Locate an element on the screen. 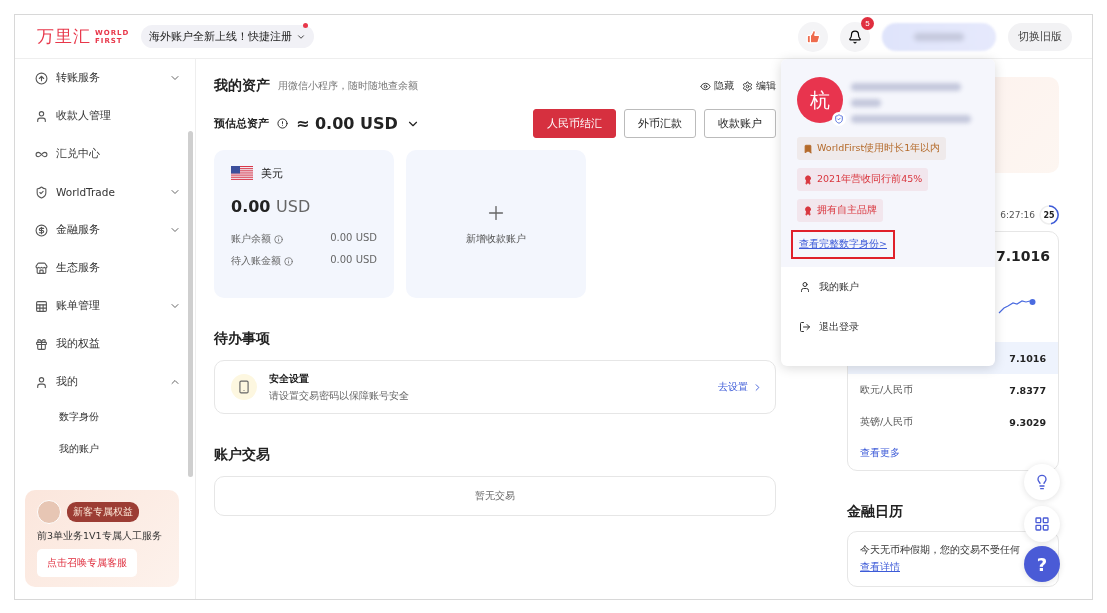 The image size is (1107, 613). action-button: 外币汇款 is located at coordinates (660, 123).